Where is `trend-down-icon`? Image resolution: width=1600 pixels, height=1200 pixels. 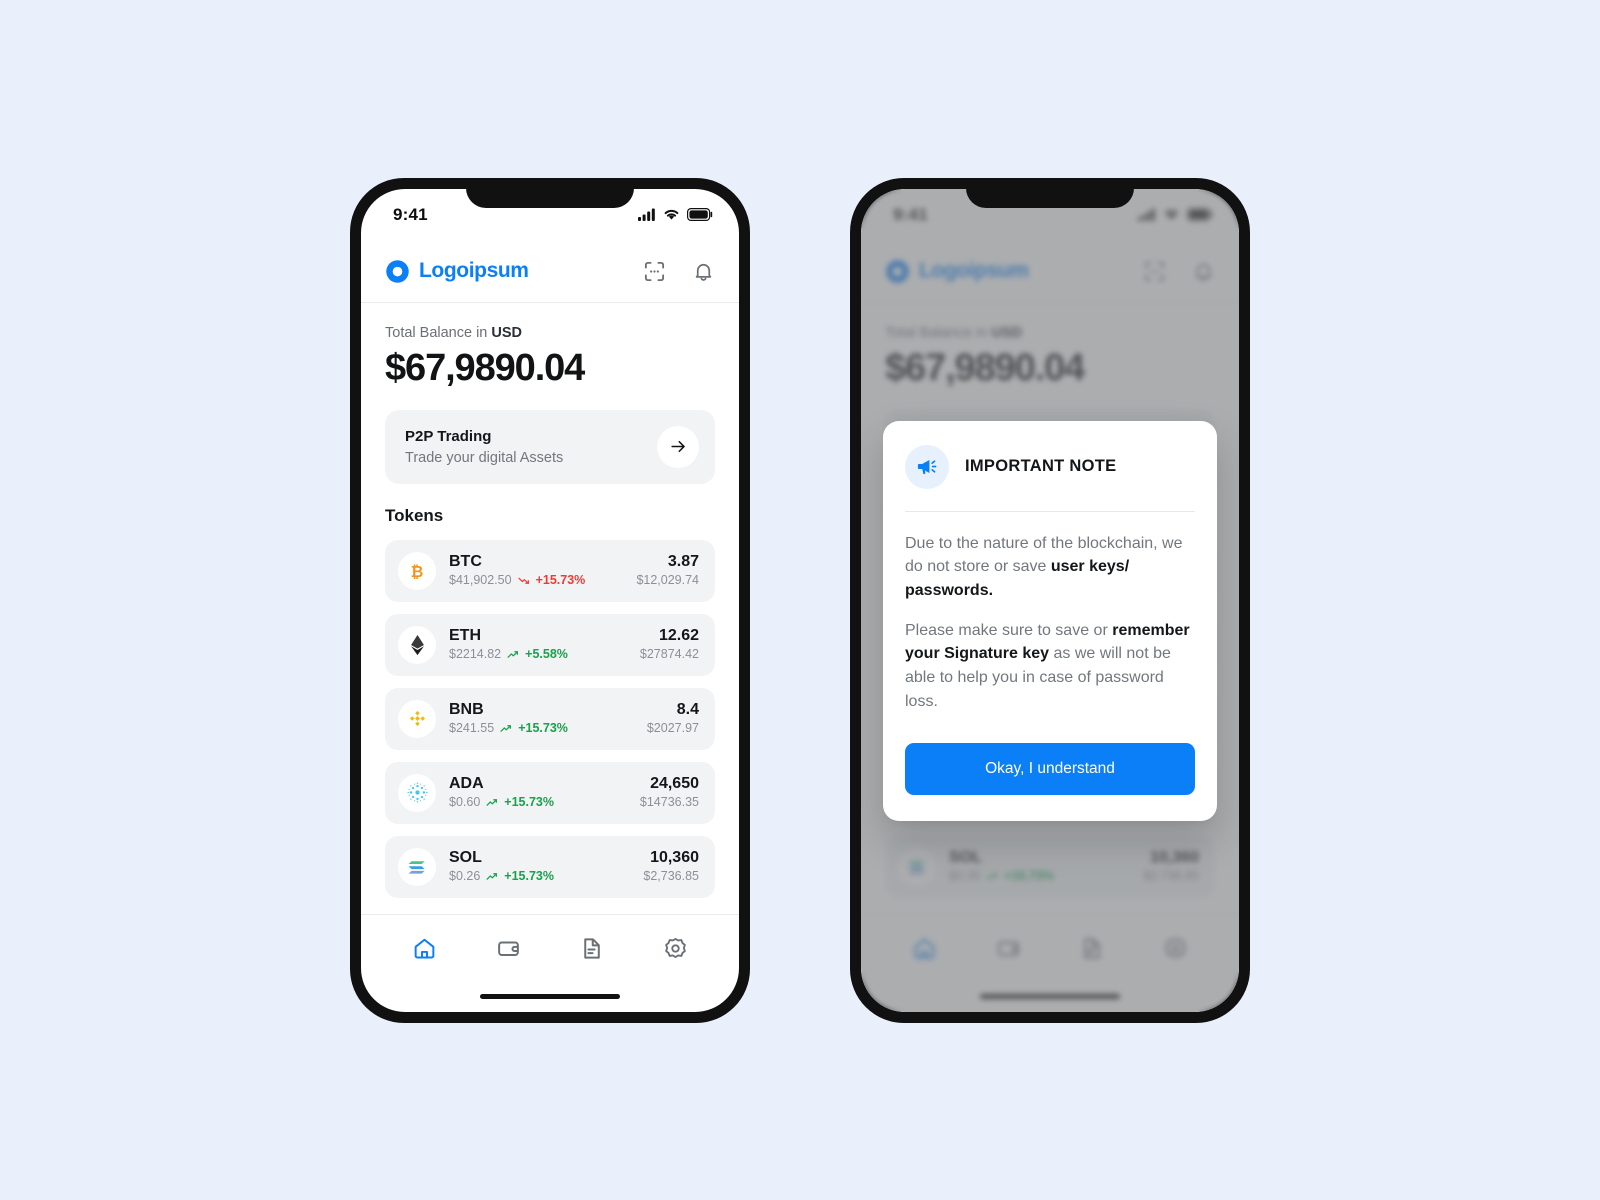 trend-down-icon is located at coordinates (523, 580).